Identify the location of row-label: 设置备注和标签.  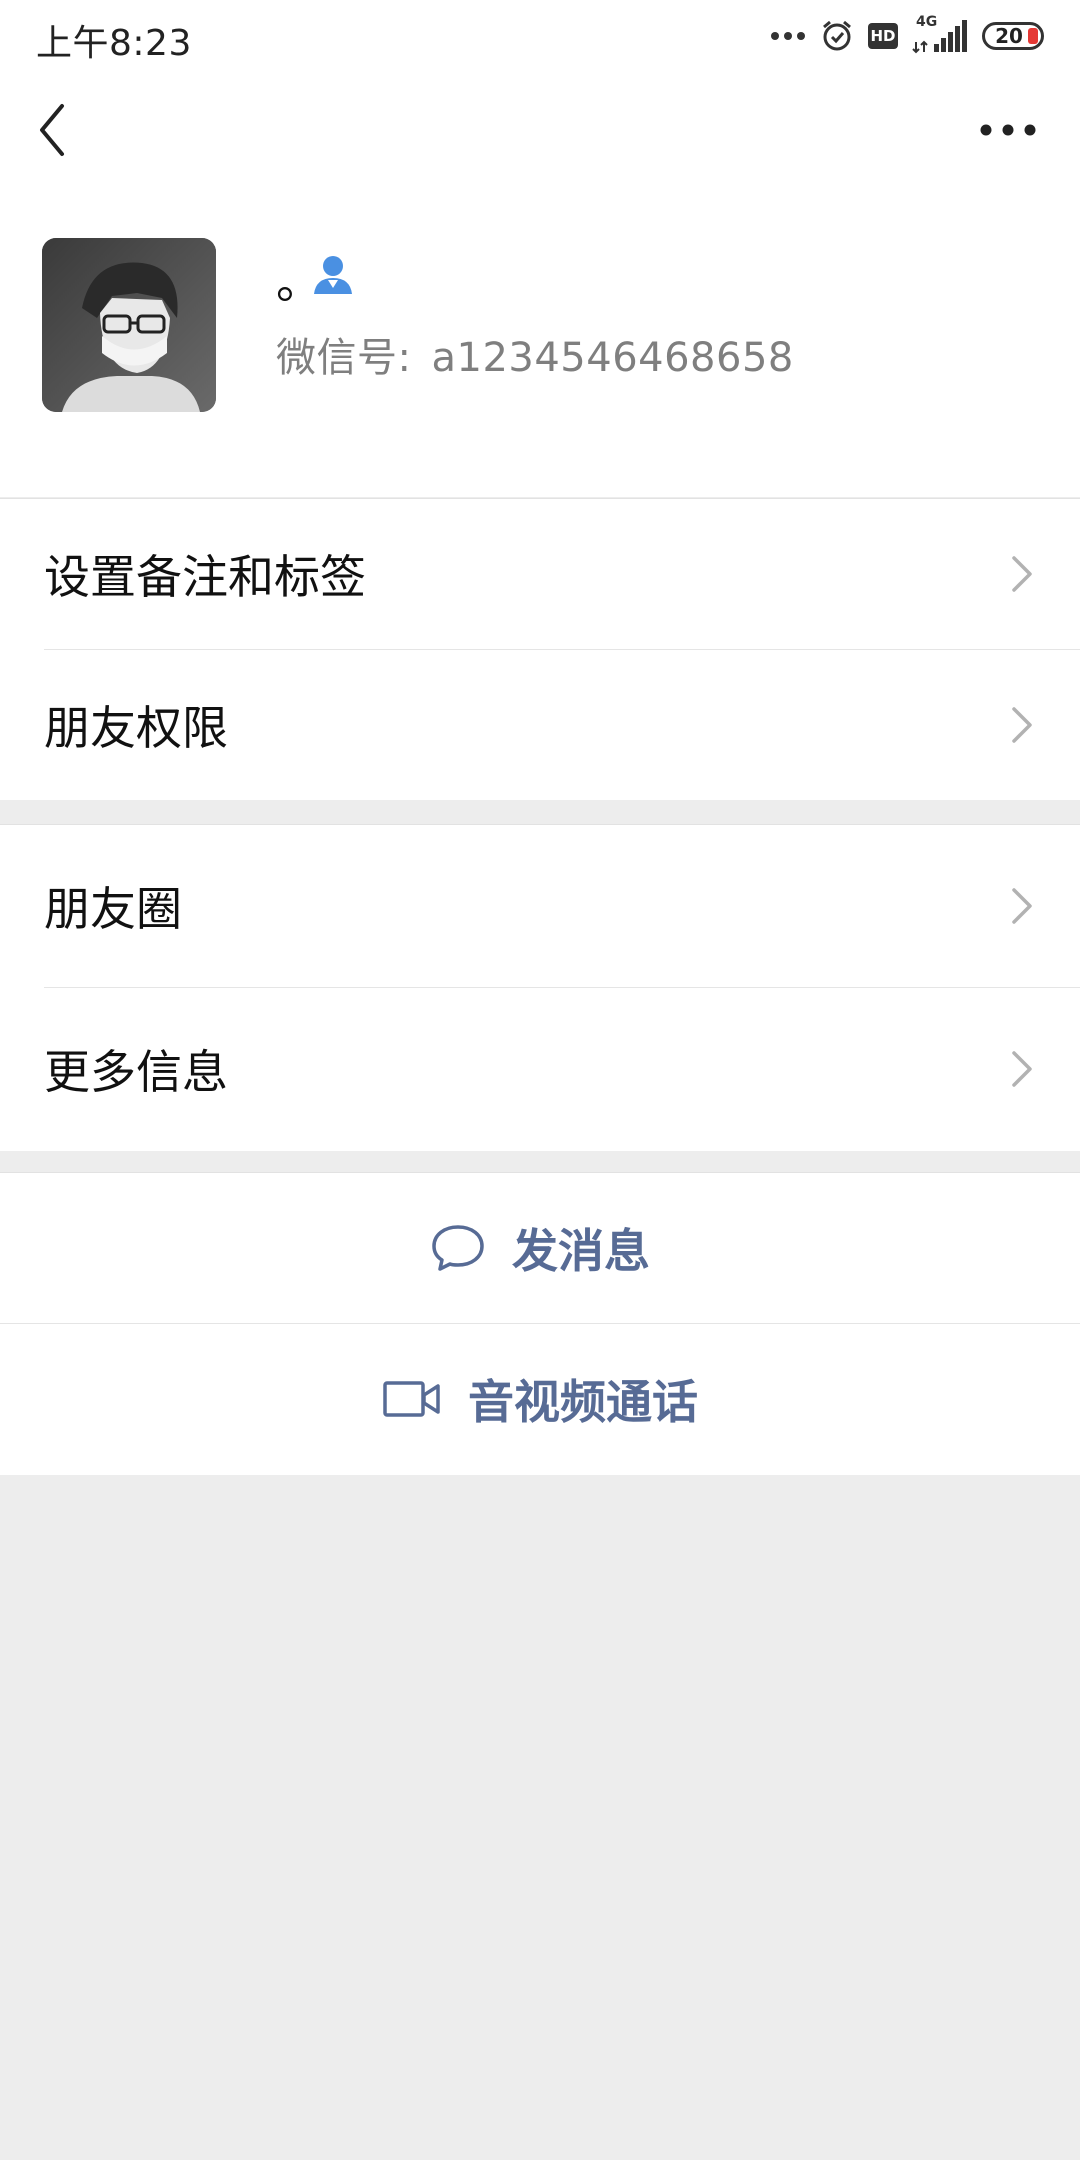
(205, 577).